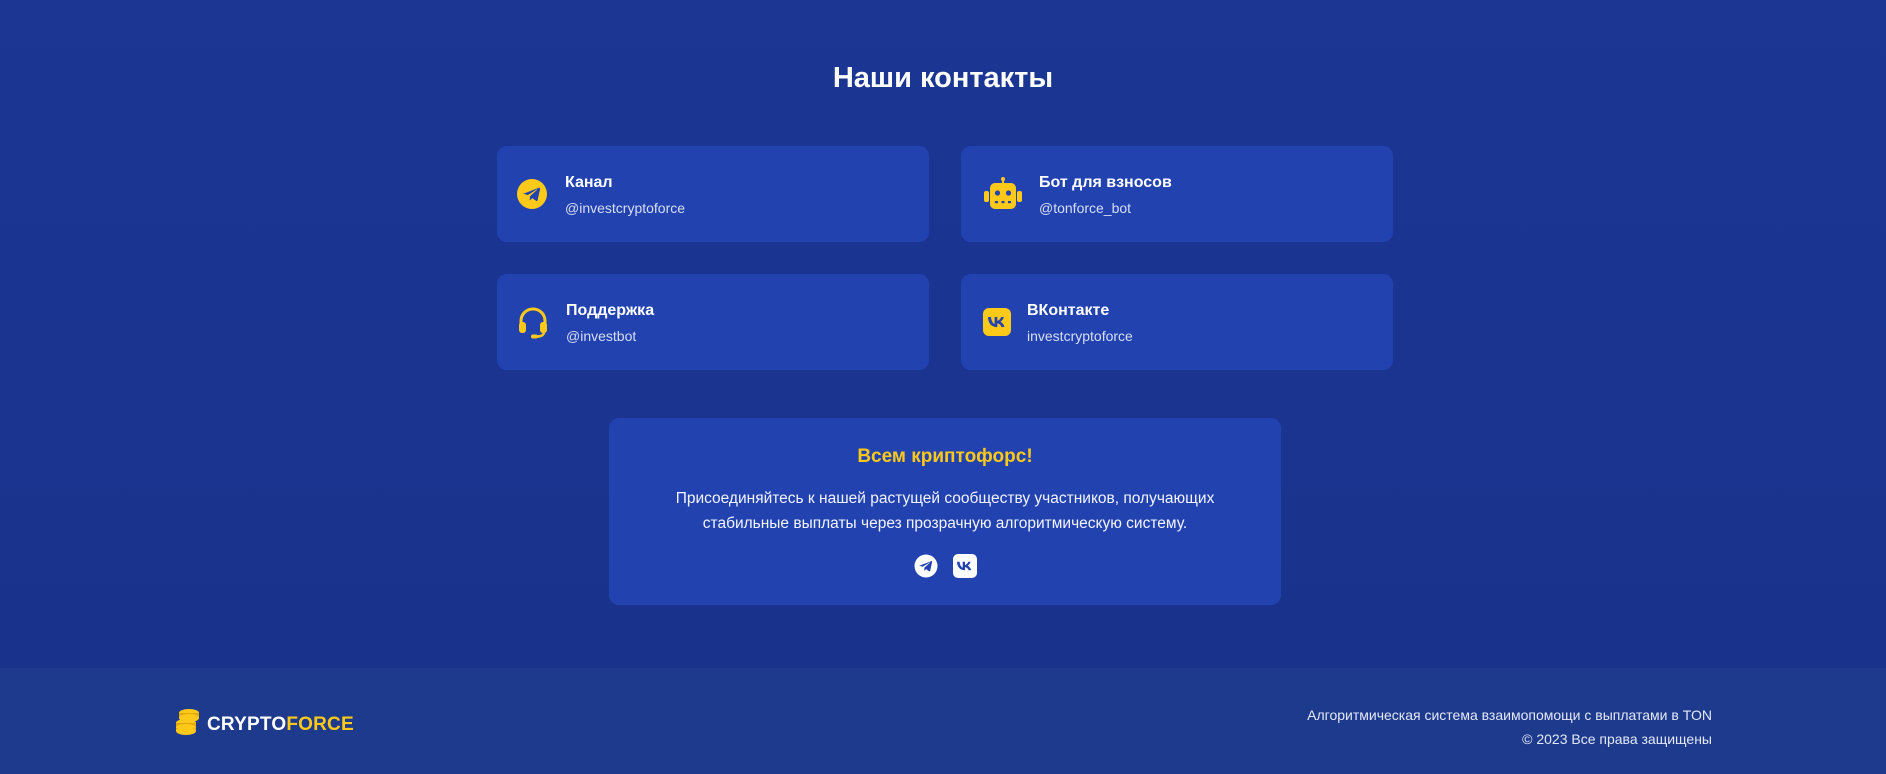 The image size is (1886, 774). What do you see at coordinates (713, 322) in the screenshot?
I see `contact-card-support: Поддержка @investbot` at bounding box center [713, 322].